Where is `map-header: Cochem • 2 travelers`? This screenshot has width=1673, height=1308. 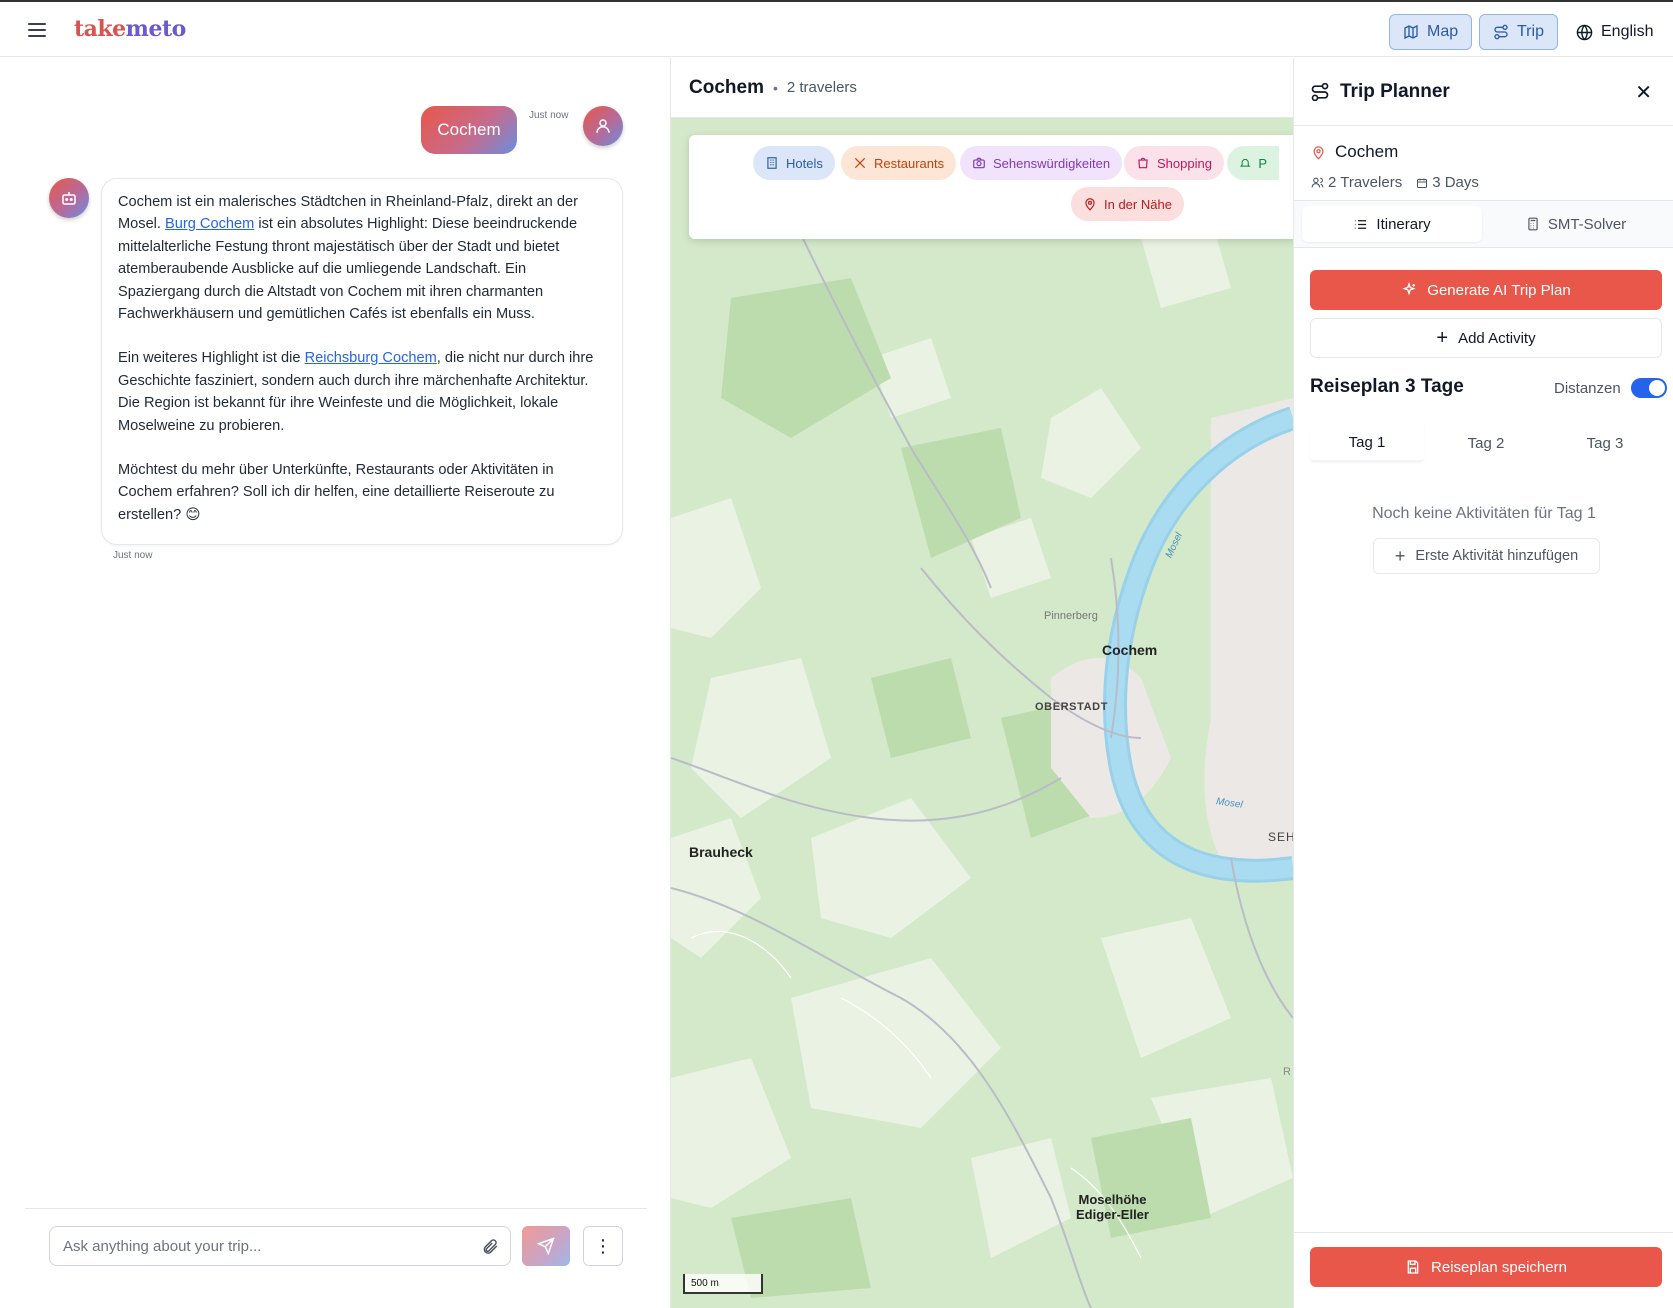 map-header: Cochem • 2 travelers is located at coordinates (982, 88).